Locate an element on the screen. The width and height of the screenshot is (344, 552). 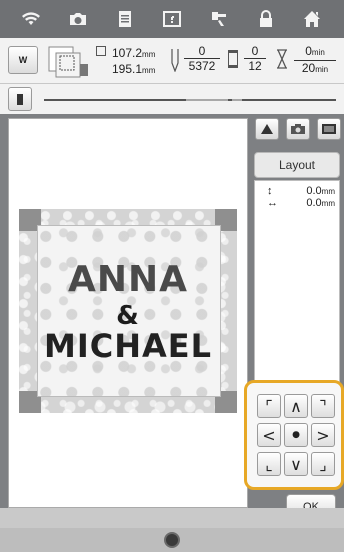
design-info-row: W 107.2mm 195.1mm 0 5372 0 12 0min 20min is located at coordinates (172, 61).